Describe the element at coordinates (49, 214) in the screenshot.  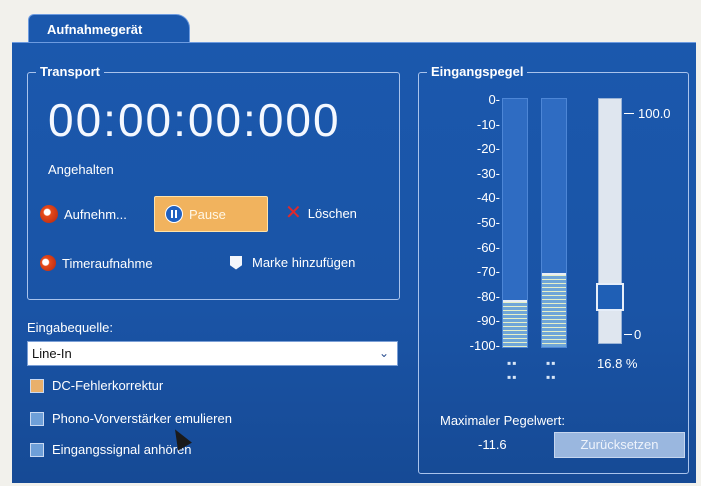
I see `record-icon` at that location.